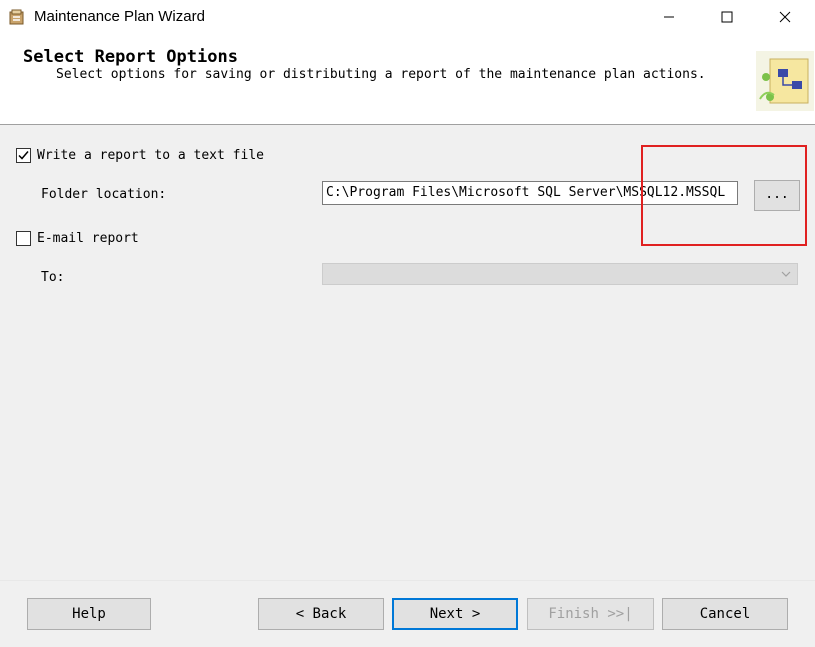  I want to click on checkmark-icon, so click(23, 155).